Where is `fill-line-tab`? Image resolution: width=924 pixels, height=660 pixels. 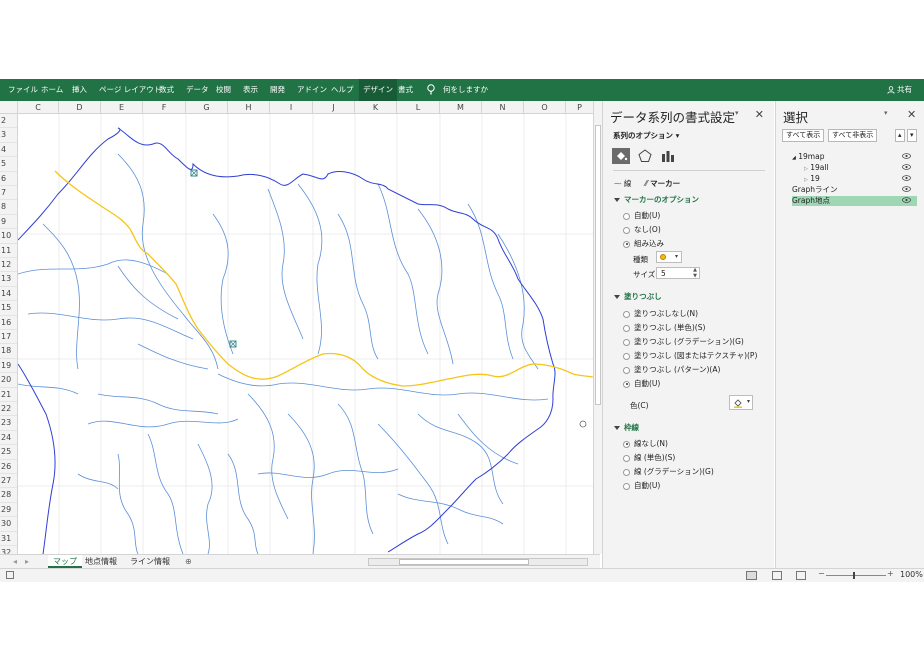
fill-line-tab is located at coordinates (621, 156).